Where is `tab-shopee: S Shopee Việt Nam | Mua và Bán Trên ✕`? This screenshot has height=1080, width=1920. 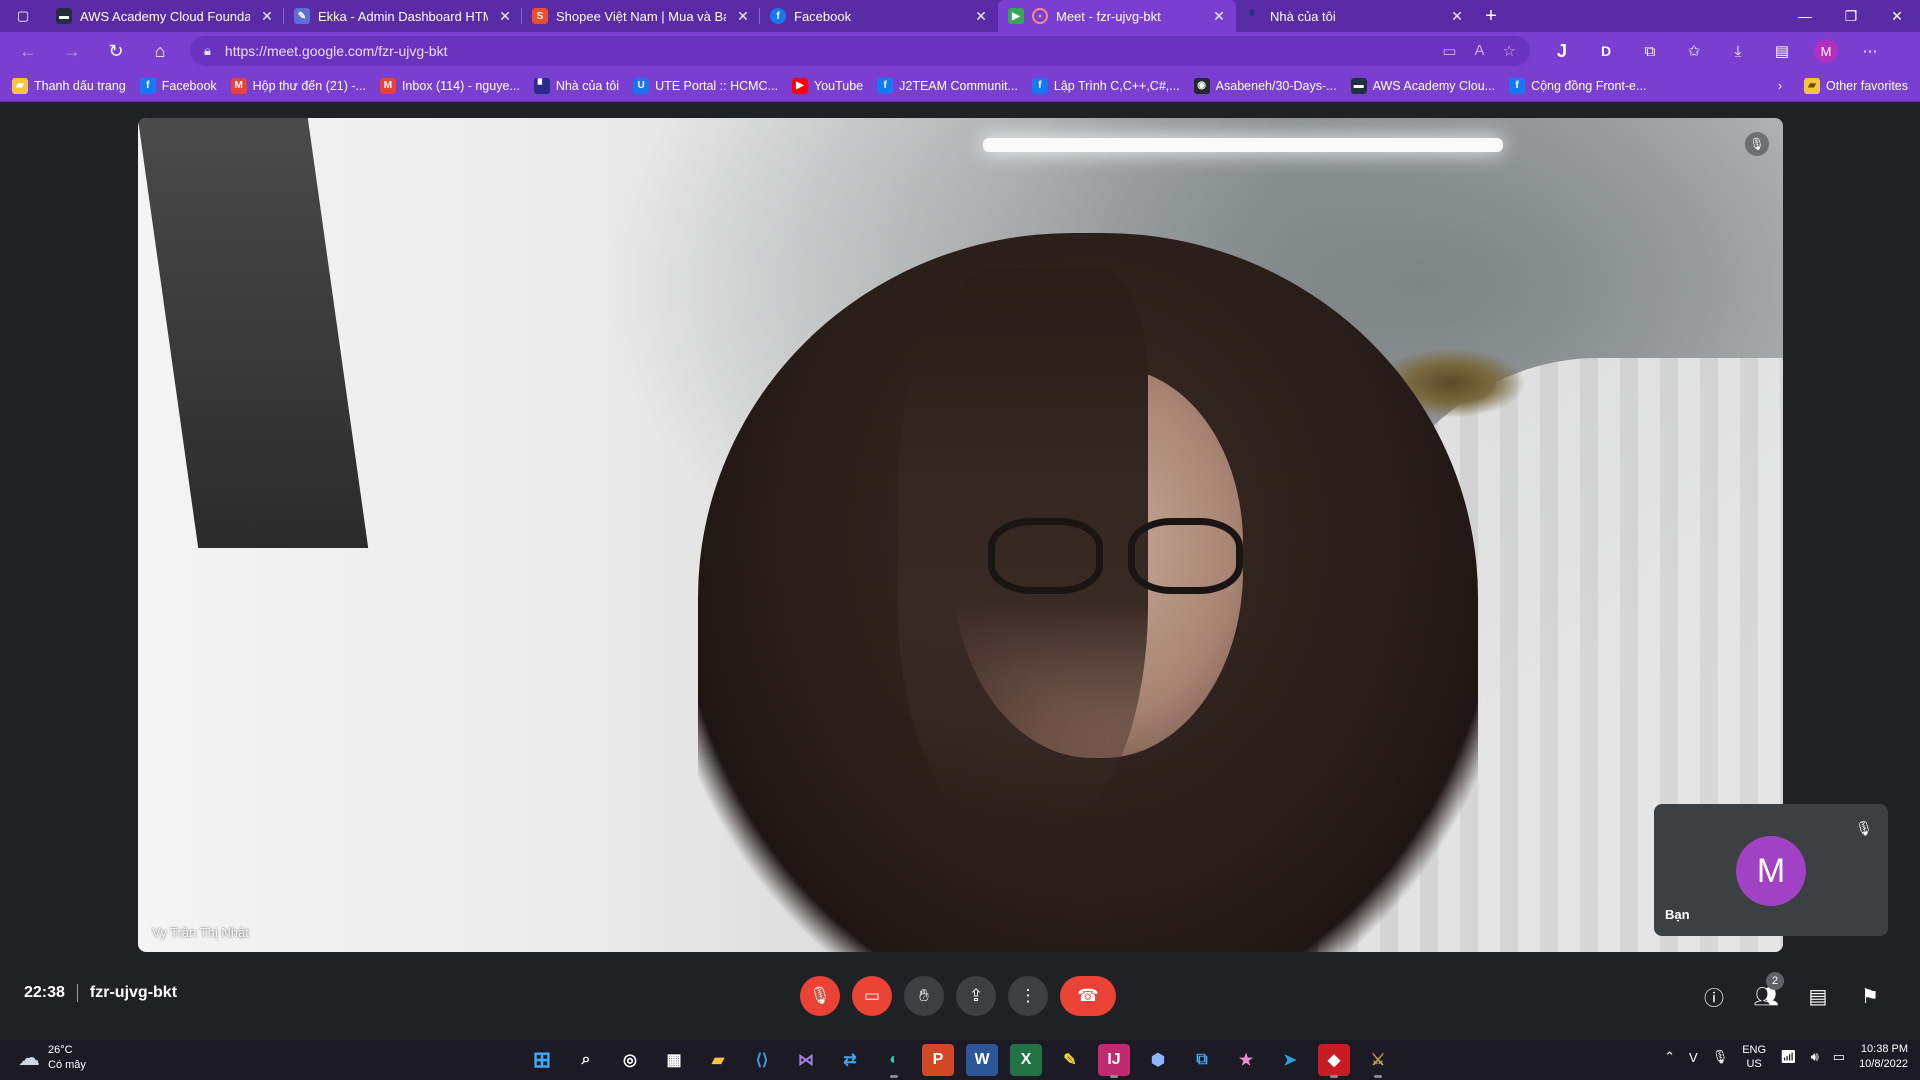 tab-shopee: S Shopee Việt Nam | Mua và Bán Trên ✕ is located at coordinates (641, 16).